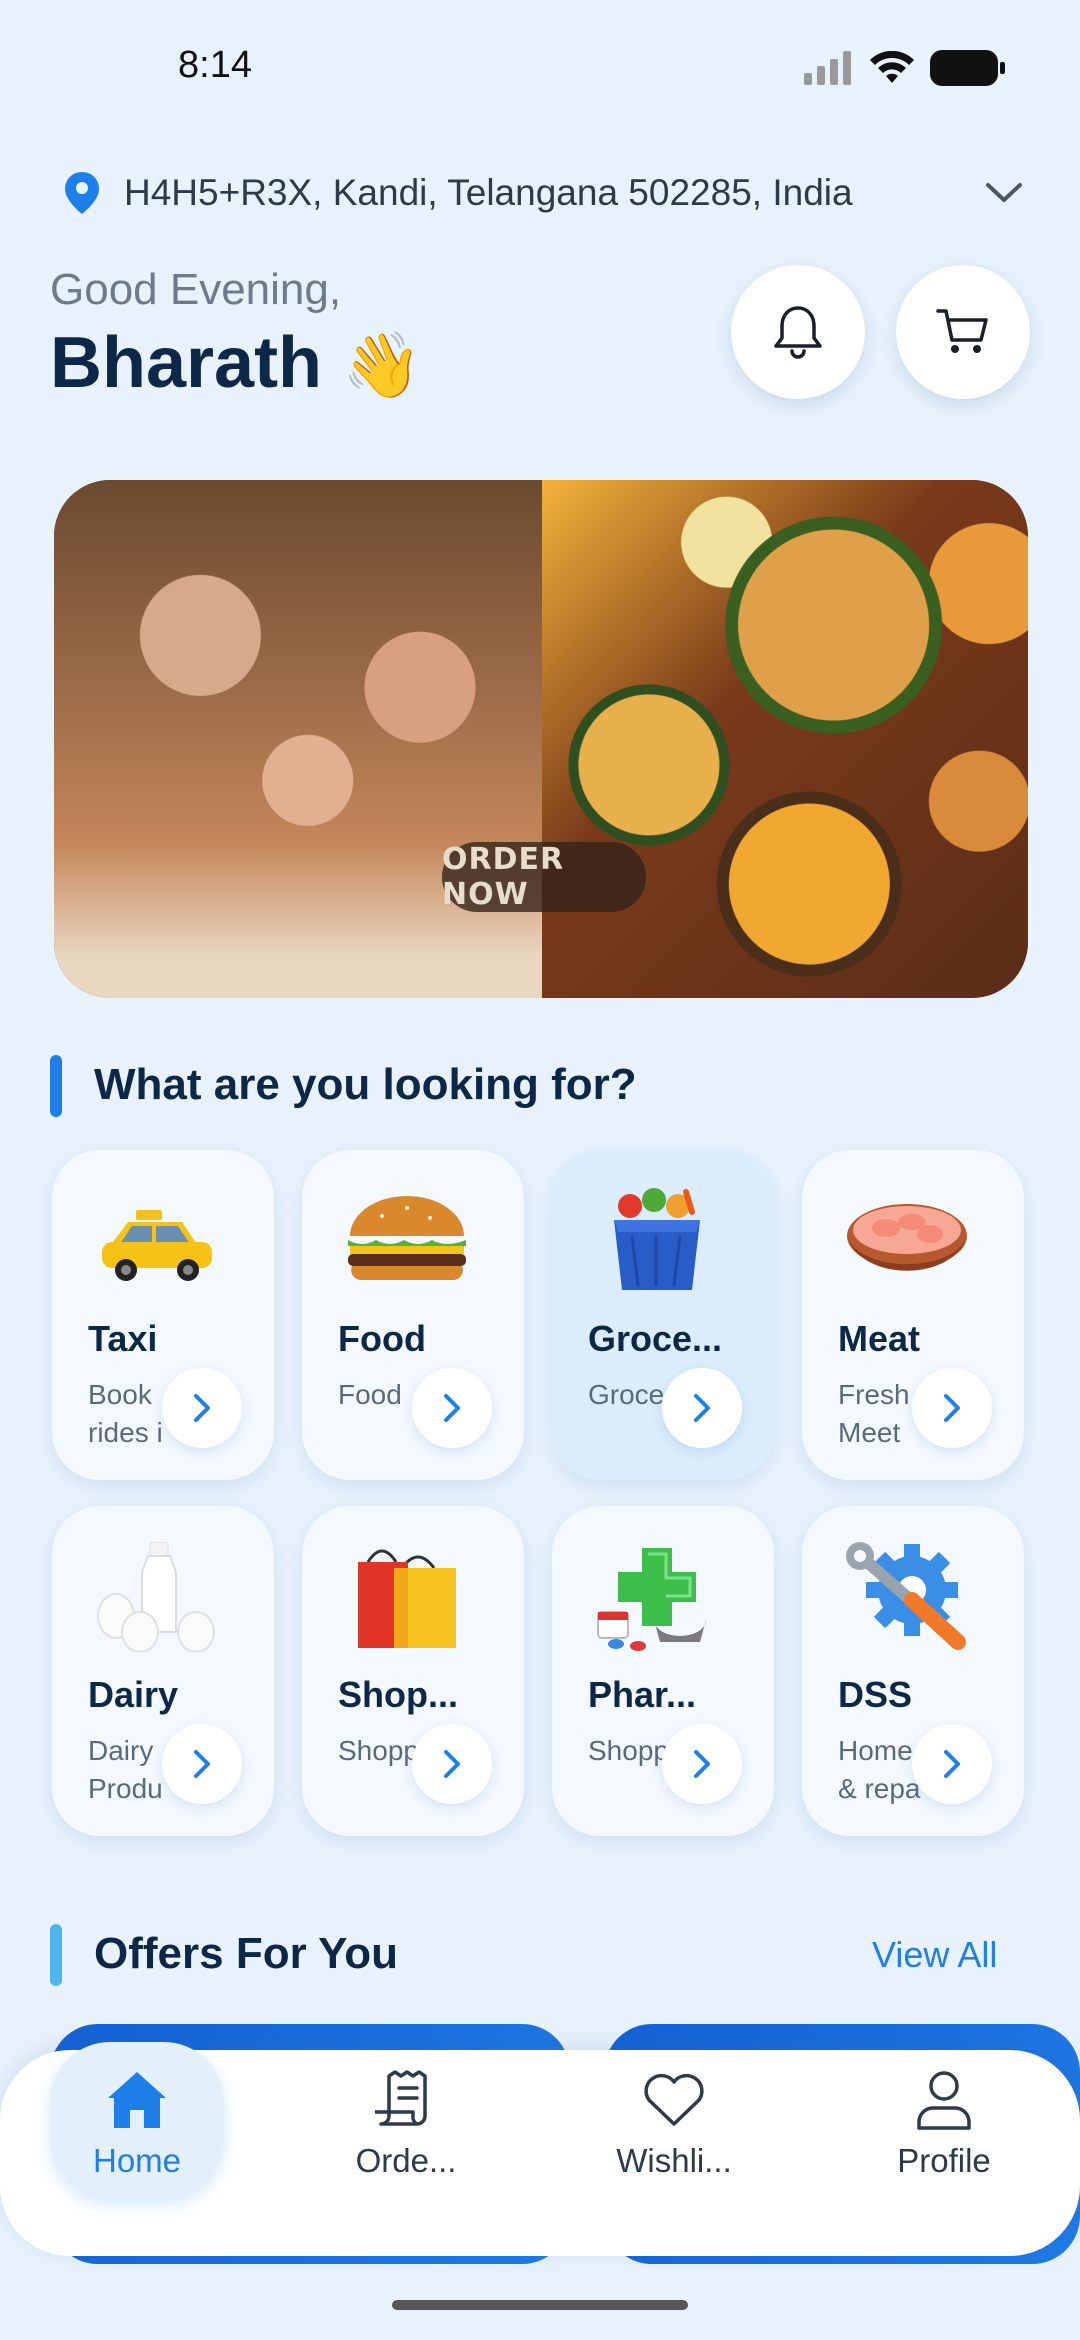 The image size is (1080, 2340). What do you see at coordinates (913, 1315) in the screenshot?
I see `category-card-meat: Meat Fresh Meet` at bounding box center [913, 1315].